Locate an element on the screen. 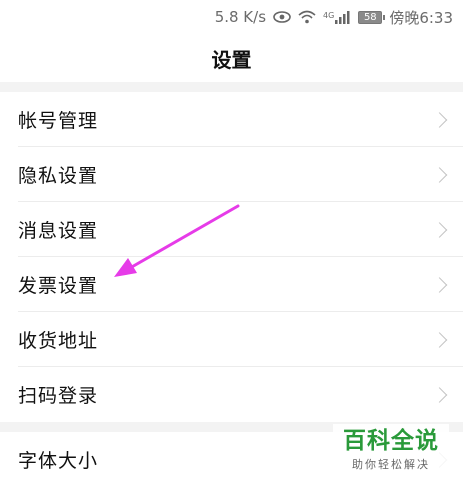  watermark-subtitle: 助你轻松解决 is located at coordinates (391, 464).